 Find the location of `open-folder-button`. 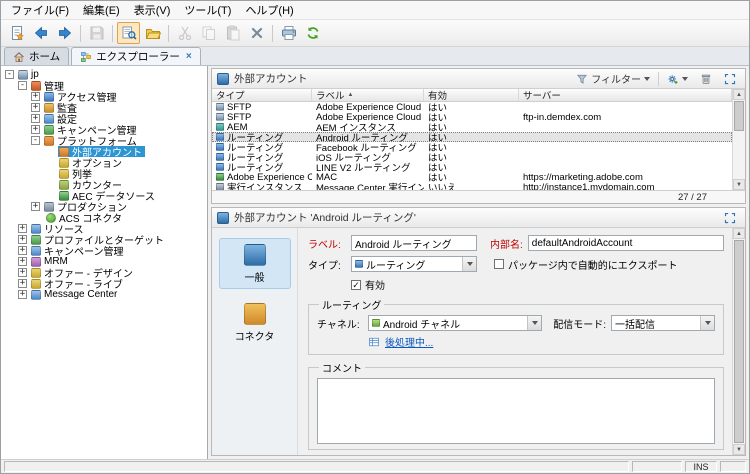

open-folder-button is located at coordinates (152, 33).